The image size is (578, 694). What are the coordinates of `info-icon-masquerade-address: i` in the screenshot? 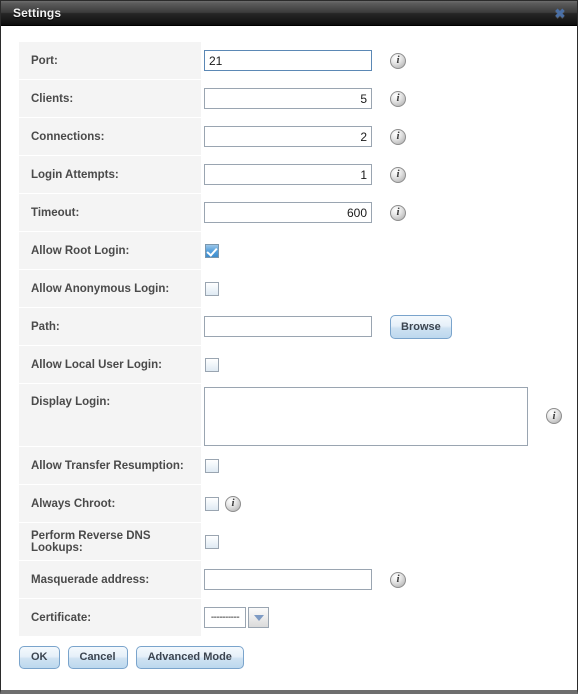 It's located at (398, 579).